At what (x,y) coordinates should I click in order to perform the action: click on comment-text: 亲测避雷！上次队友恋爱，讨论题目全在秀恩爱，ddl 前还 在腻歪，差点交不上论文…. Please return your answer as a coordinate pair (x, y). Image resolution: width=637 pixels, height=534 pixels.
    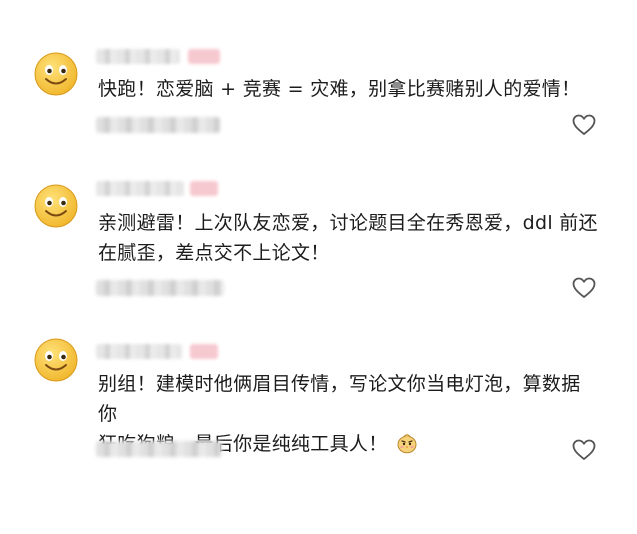
    Looking at the image, I should click on (348, 238).